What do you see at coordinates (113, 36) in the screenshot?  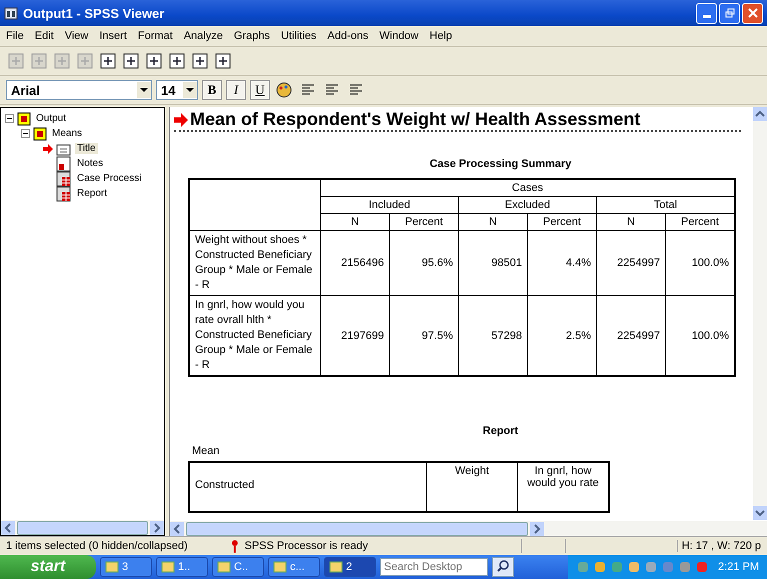 I see `menu-item: Insert` at bounding box center [113, 36].